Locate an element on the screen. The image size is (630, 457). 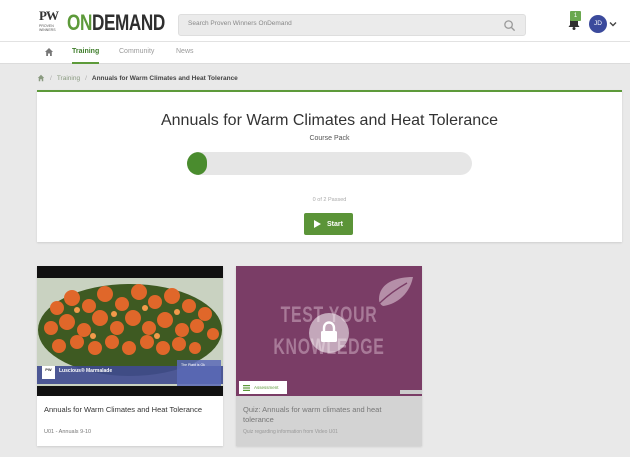
pw-logo-text: PW is located at coordinates (49, 15).